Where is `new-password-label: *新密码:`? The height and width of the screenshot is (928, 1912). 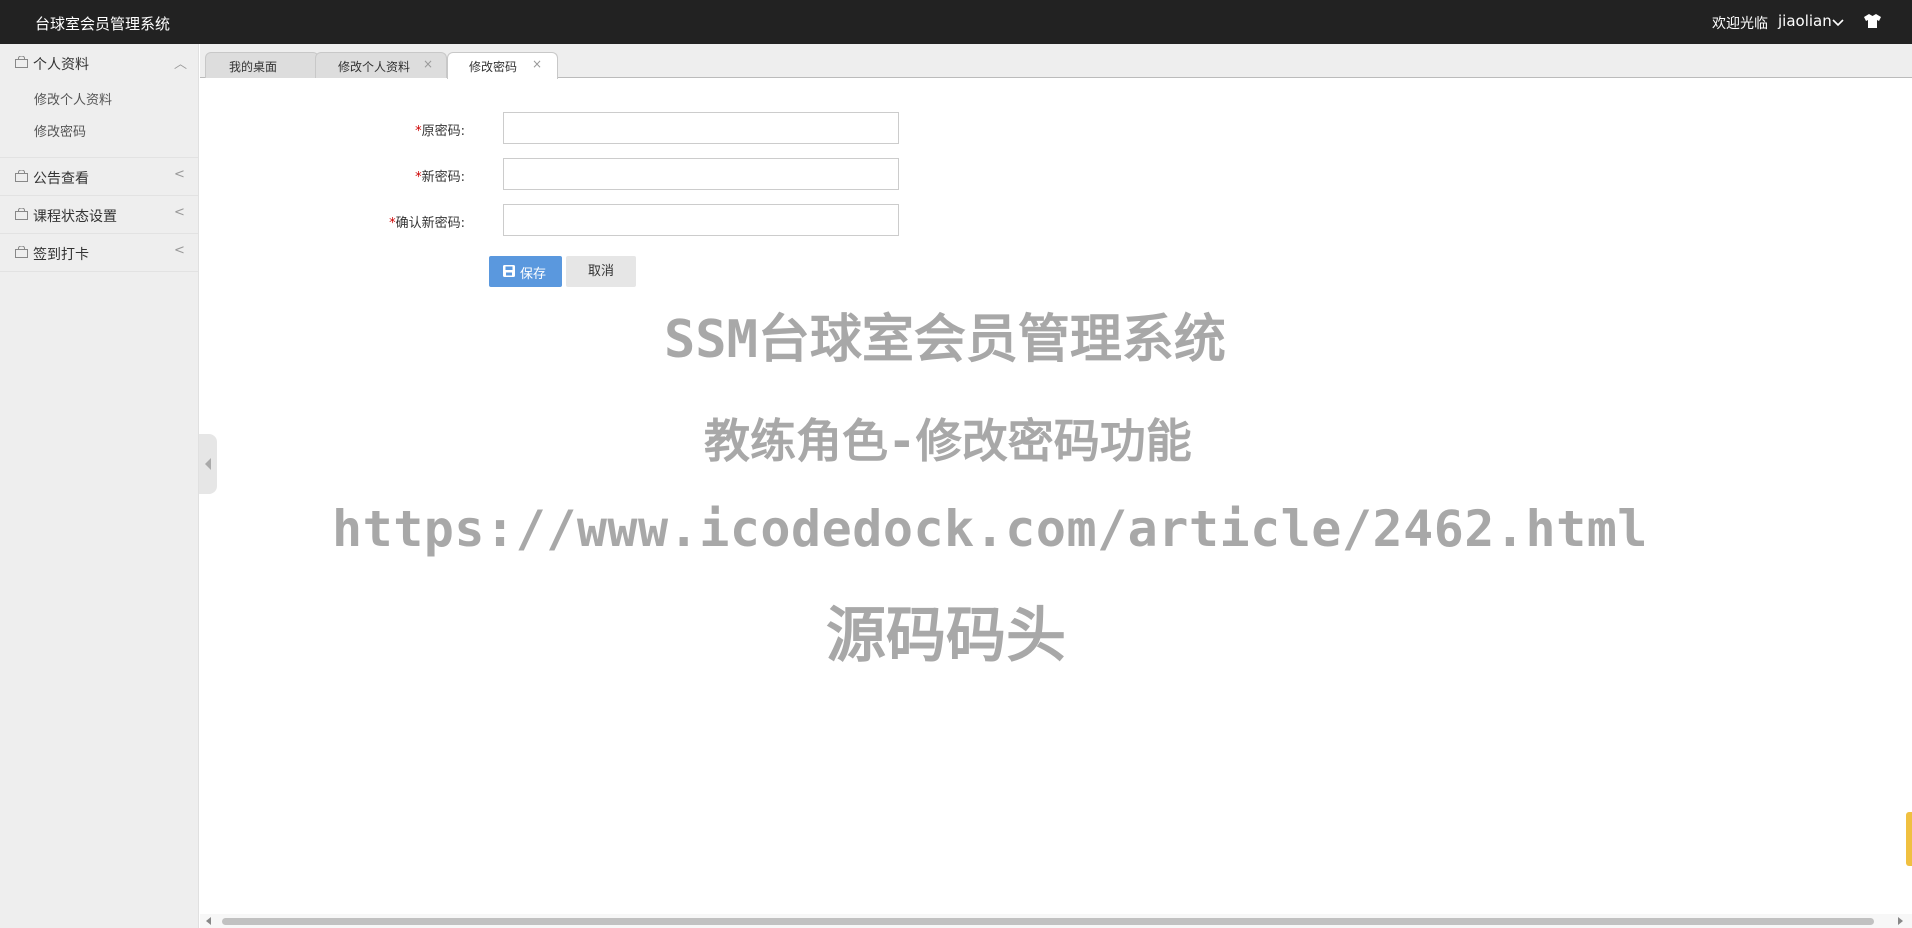
new-password-label: *新密码: is located at coordinates (390, 175).